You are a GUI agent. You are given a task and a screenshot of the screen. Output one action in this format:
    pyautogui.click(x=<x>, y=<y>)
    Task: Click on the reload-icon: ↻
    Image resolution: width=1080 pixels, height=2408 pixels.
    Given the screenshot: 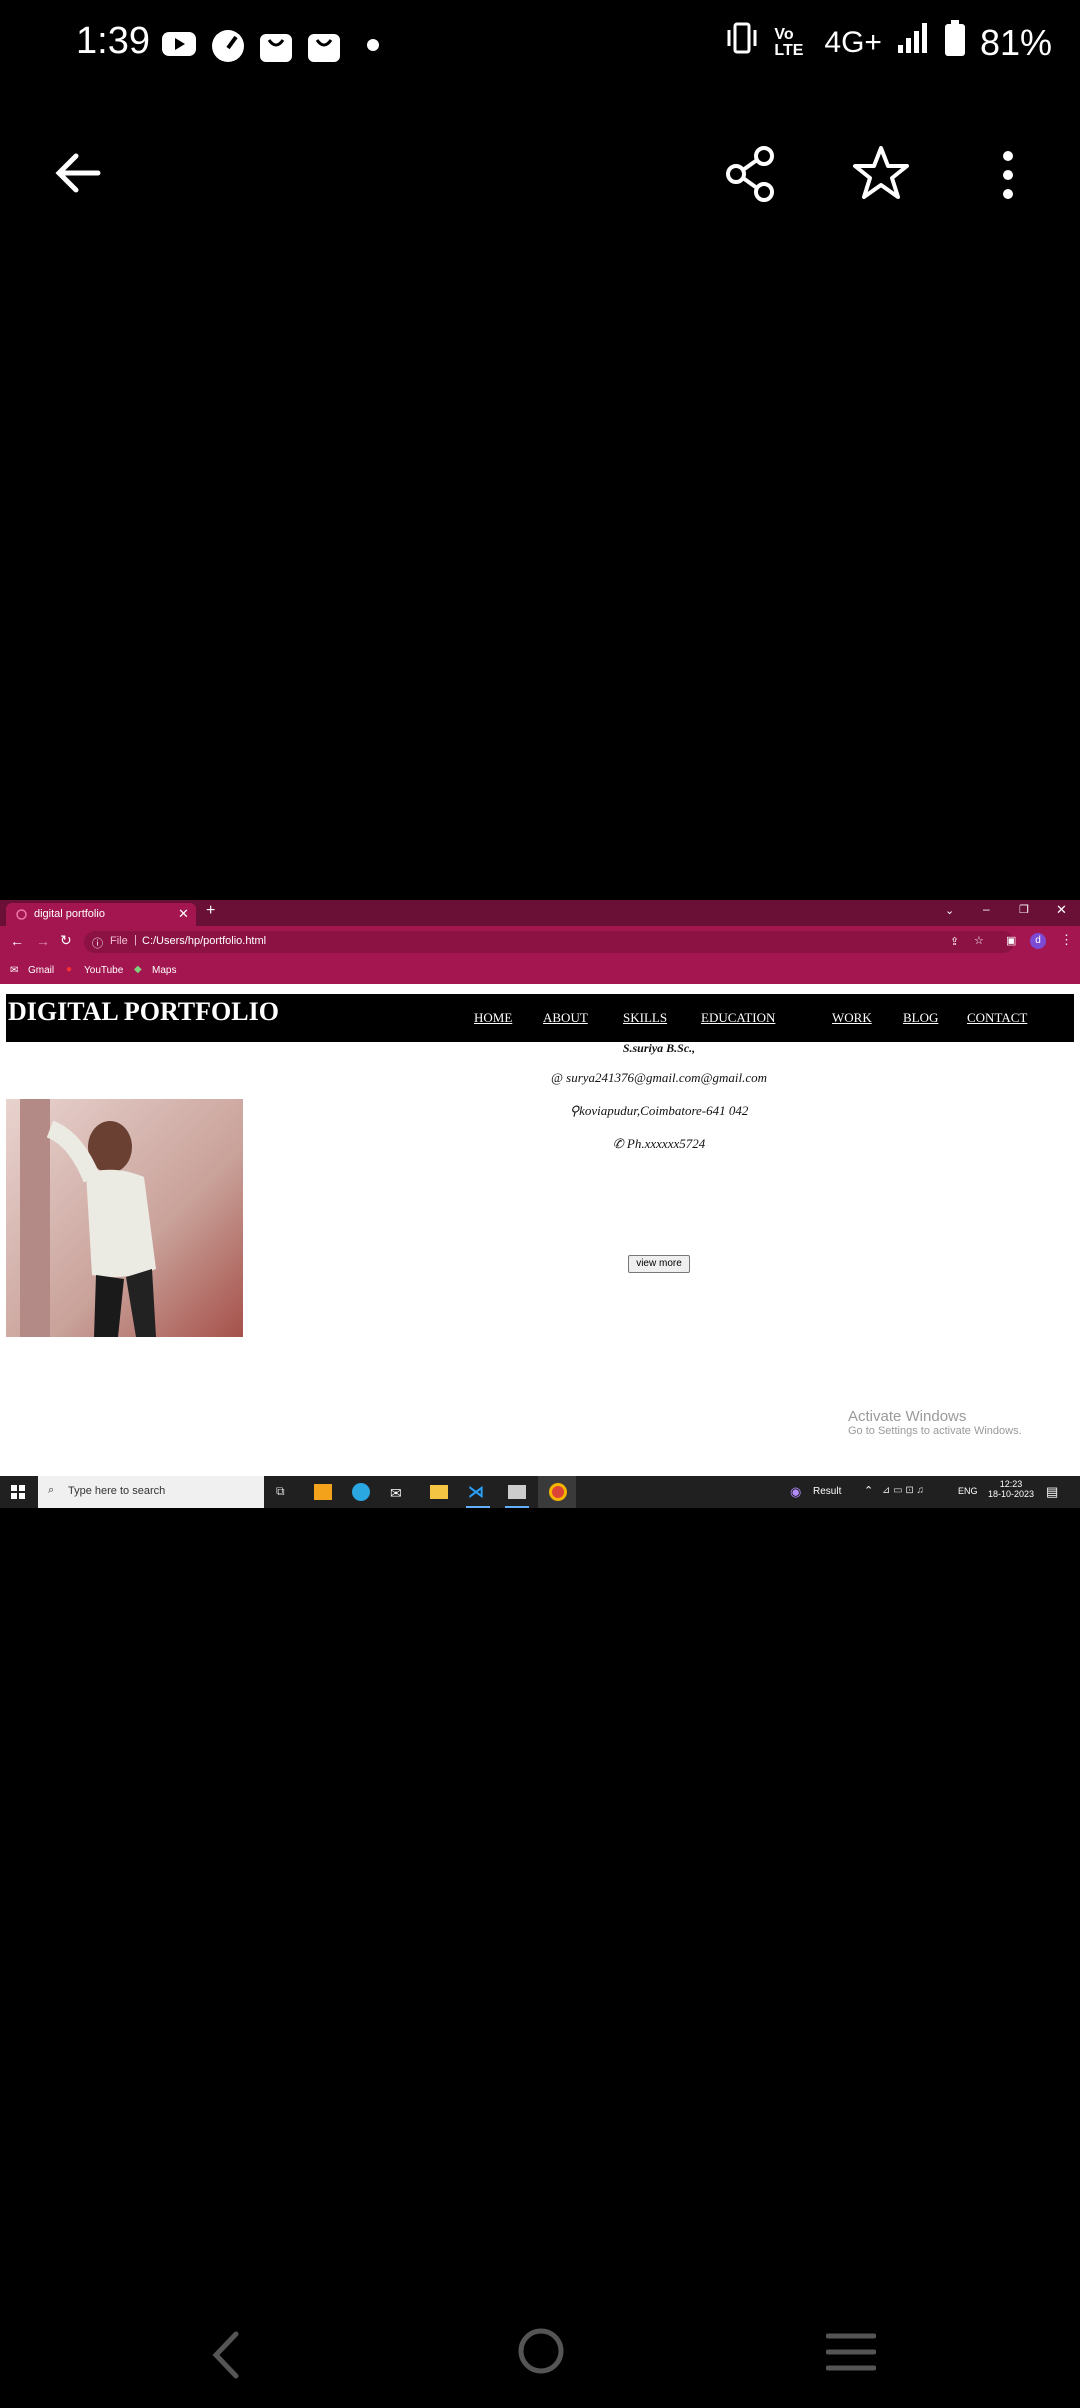 What is the action you would take?
    pyautogui.click(x=66, y=940)
    